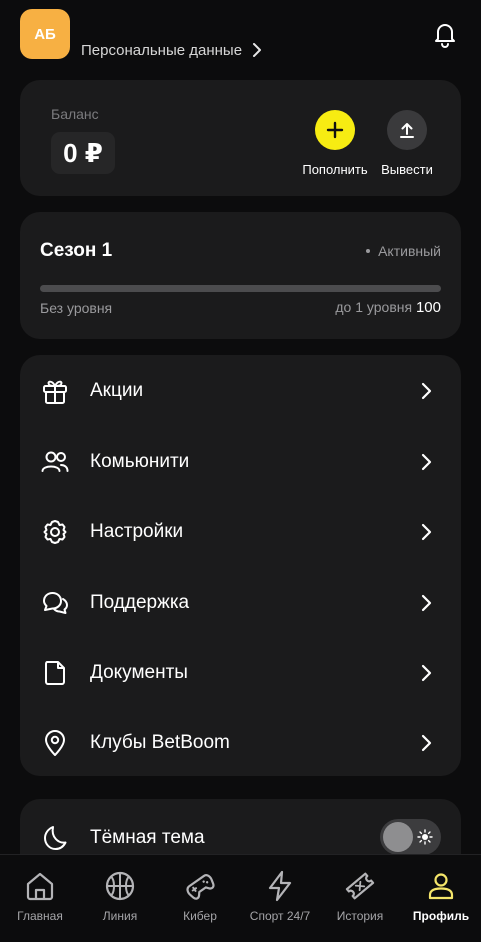 This screenshot has width=481, height=942. I want to click on gear-icon, so click(55, 532).